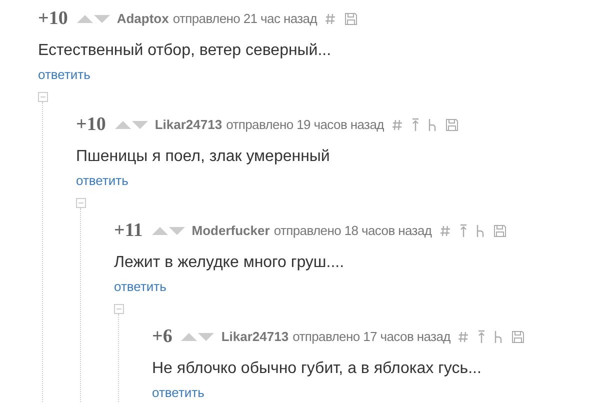 The height and width of the screenshot is (413, 600). Describe the element at coordinates (162, 336) in the screenshot. I see `comment-score: +6` at that location.